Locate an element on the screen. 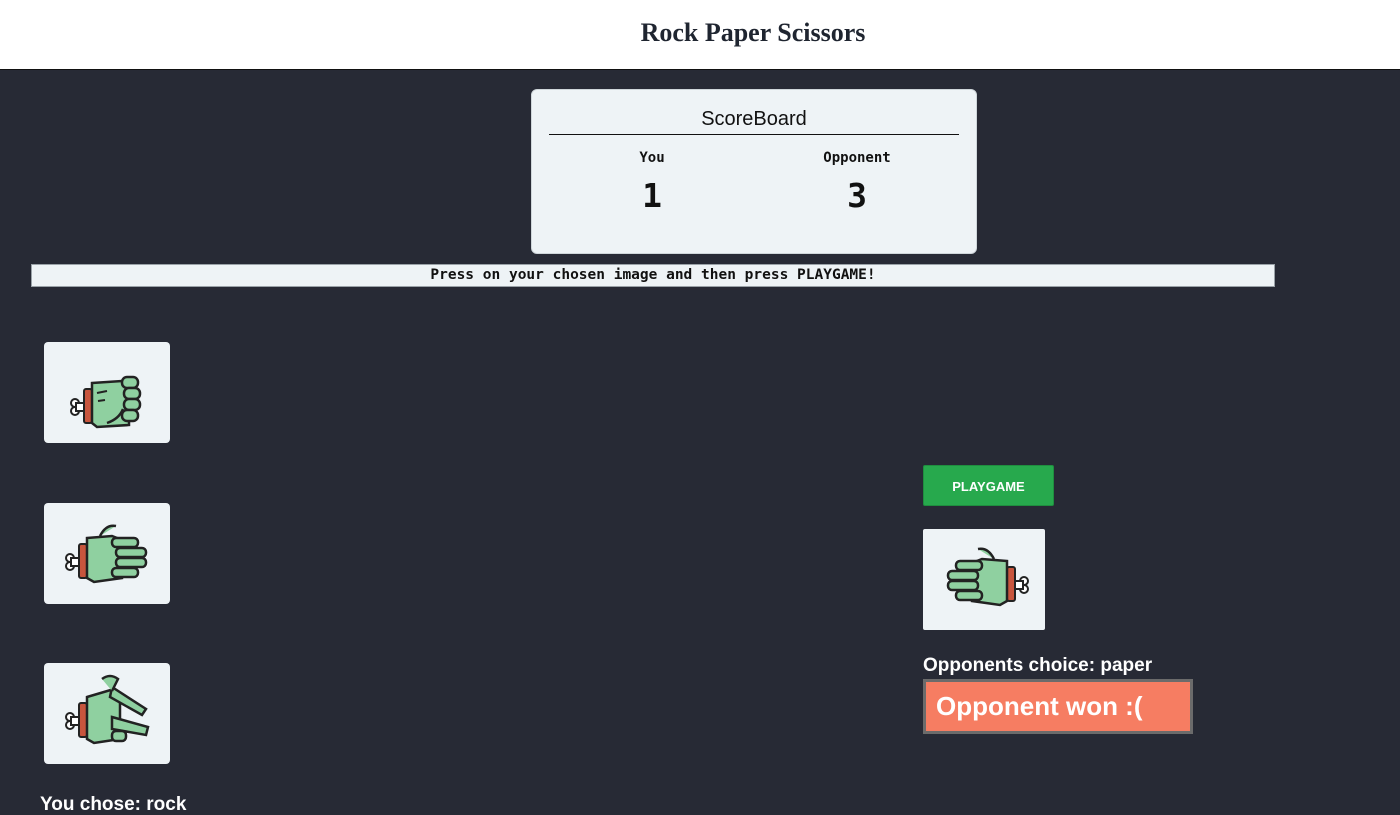 Image resolution: width=1400 pixels, height=815 pixels. opponent-choice-text: Opponents choice: paper is located at coordinates (1038, 665).